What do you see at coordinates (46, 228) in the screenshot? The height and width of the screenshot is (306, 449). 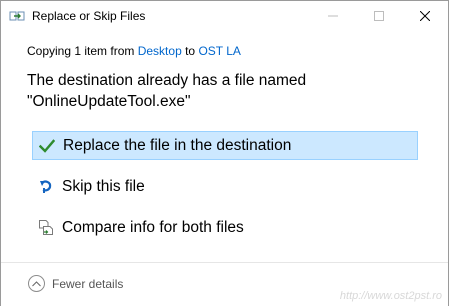 I see `compare-files-icon` at bounding box center [46, 228].